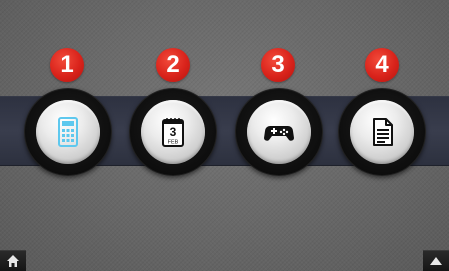 The height and width of the screenshot is (271, 449). I want to click on calculator-icon, so click(68, 132).